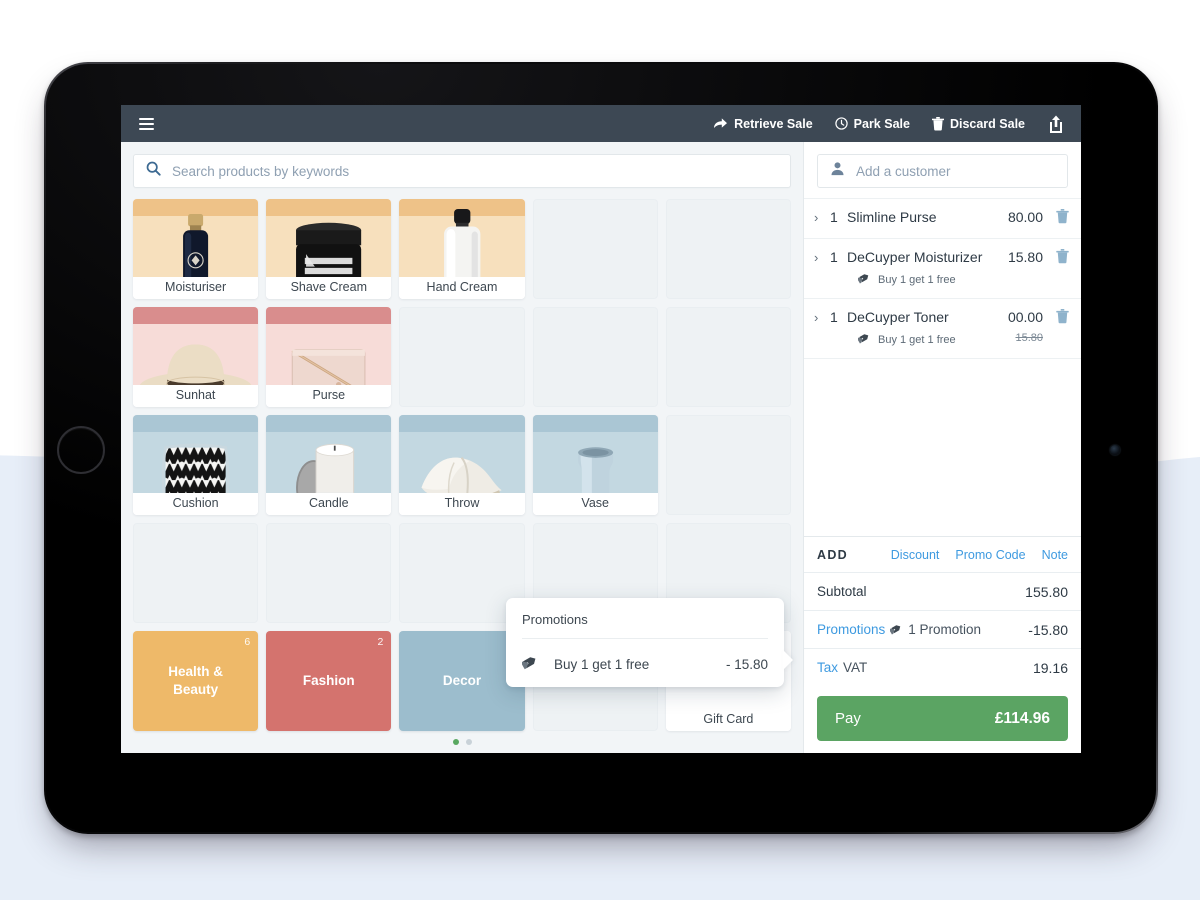 The width and height of the screenshot is (1200, 900). Describe the element at coordinates (462, 465) in the screenshot. I see `product-tile: Throw` at that location.